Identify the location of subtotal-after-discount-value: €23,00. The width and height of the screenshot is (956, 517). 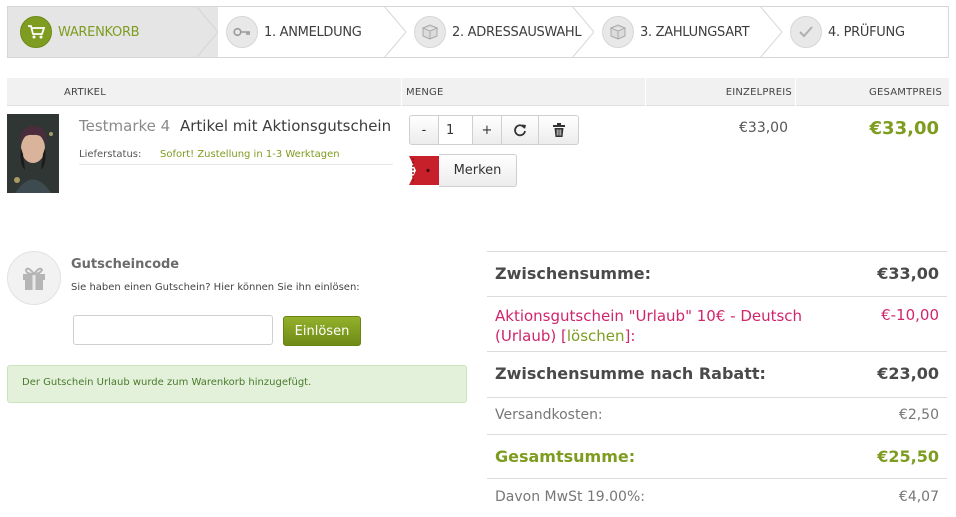
(908, 373).